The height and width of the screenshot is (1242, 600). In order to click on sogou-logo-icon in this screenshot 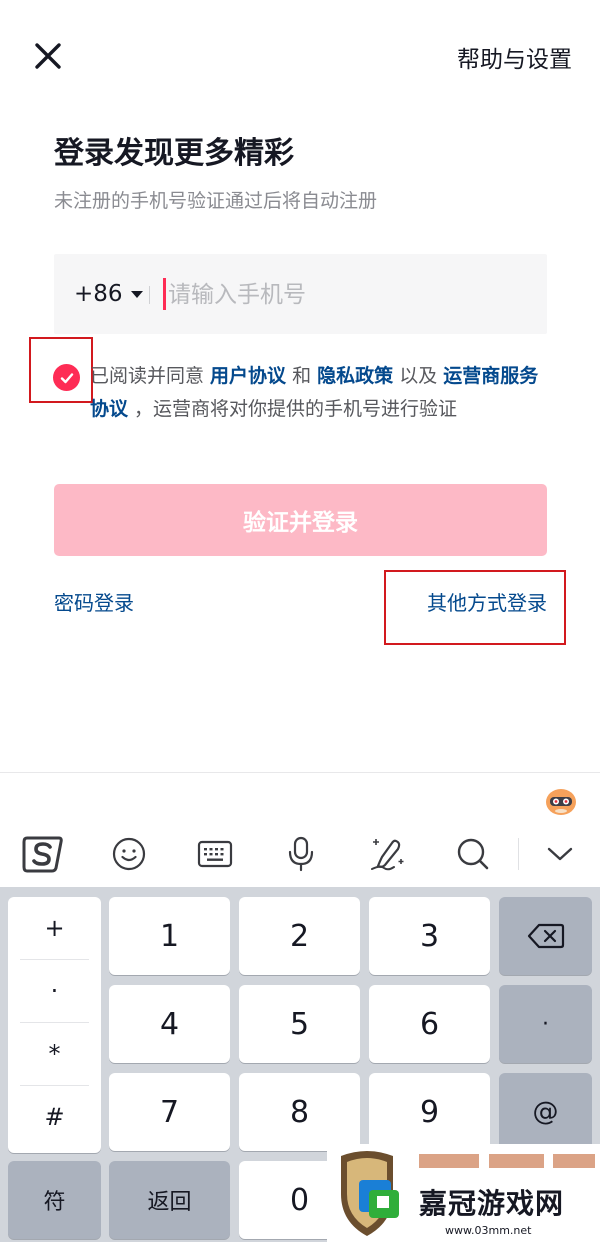, I will do `click(43, 854)`.